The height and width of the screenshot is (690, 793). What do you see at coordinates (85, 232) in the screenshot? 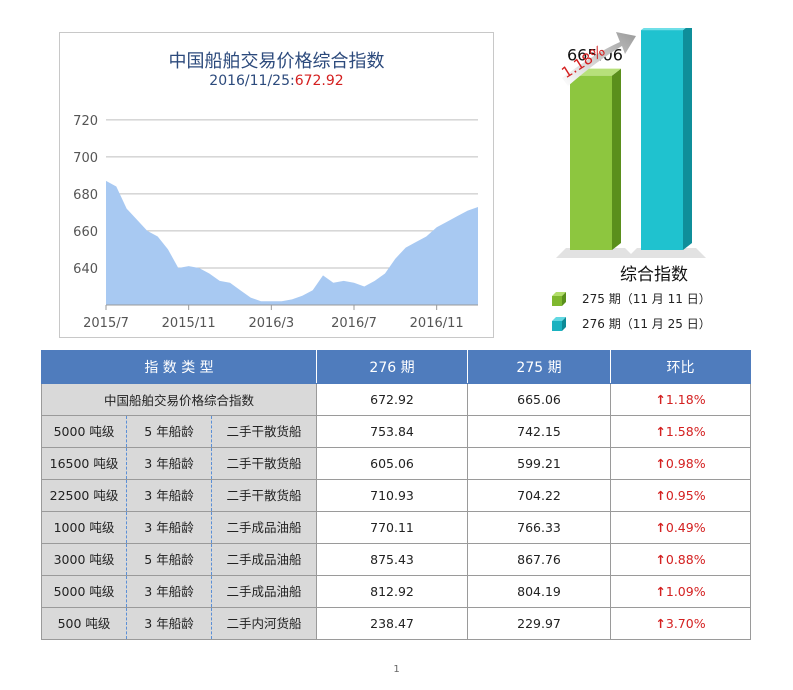
I see `y-tick-label: 660` at bounding box center [85, 232].